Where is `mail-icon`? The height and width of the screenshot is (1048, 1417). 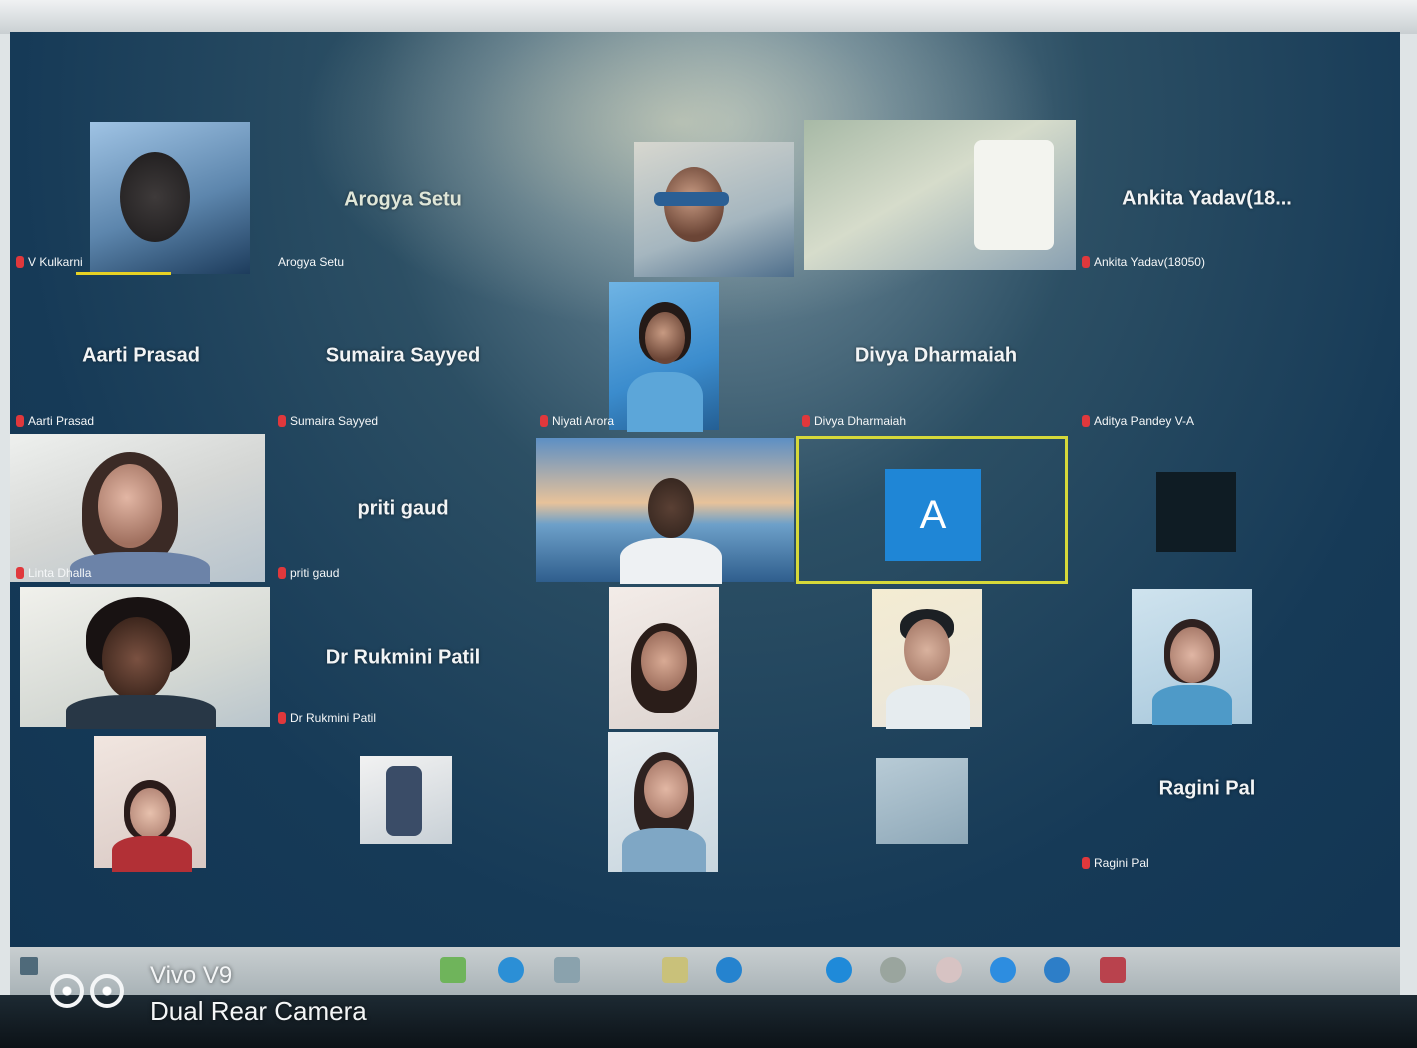 mail-icon is located at coordinates (729, 970).